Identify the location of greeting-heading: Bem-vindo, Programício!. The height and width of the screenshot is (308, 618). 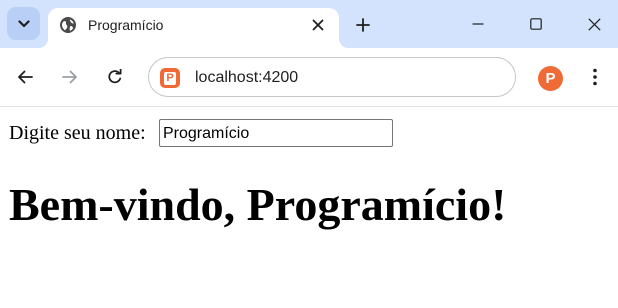
(258, 204).